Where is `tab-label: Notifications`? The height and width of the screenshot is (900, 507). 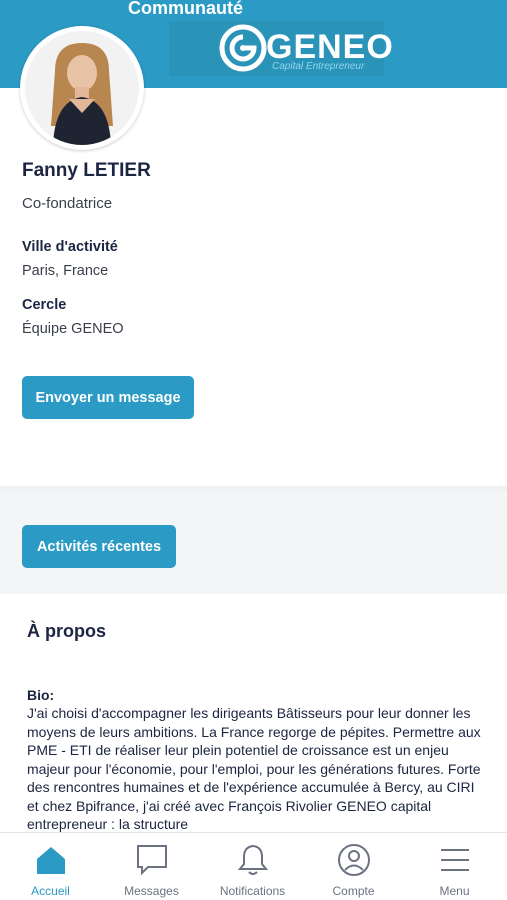 tab-label: Notifications is located at coordinates (252, 891).